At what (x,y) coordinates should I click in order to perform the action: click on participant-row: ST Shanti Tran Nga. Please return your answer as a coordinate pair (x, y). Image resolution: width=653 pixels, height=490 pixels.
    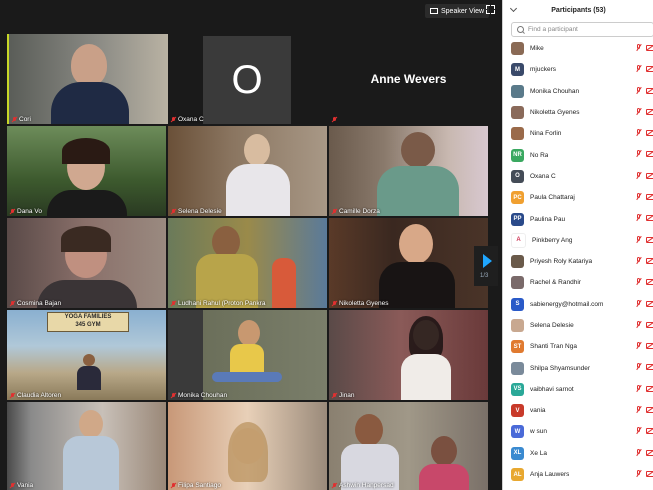
    Looking at the image, I should click on (578, 346).